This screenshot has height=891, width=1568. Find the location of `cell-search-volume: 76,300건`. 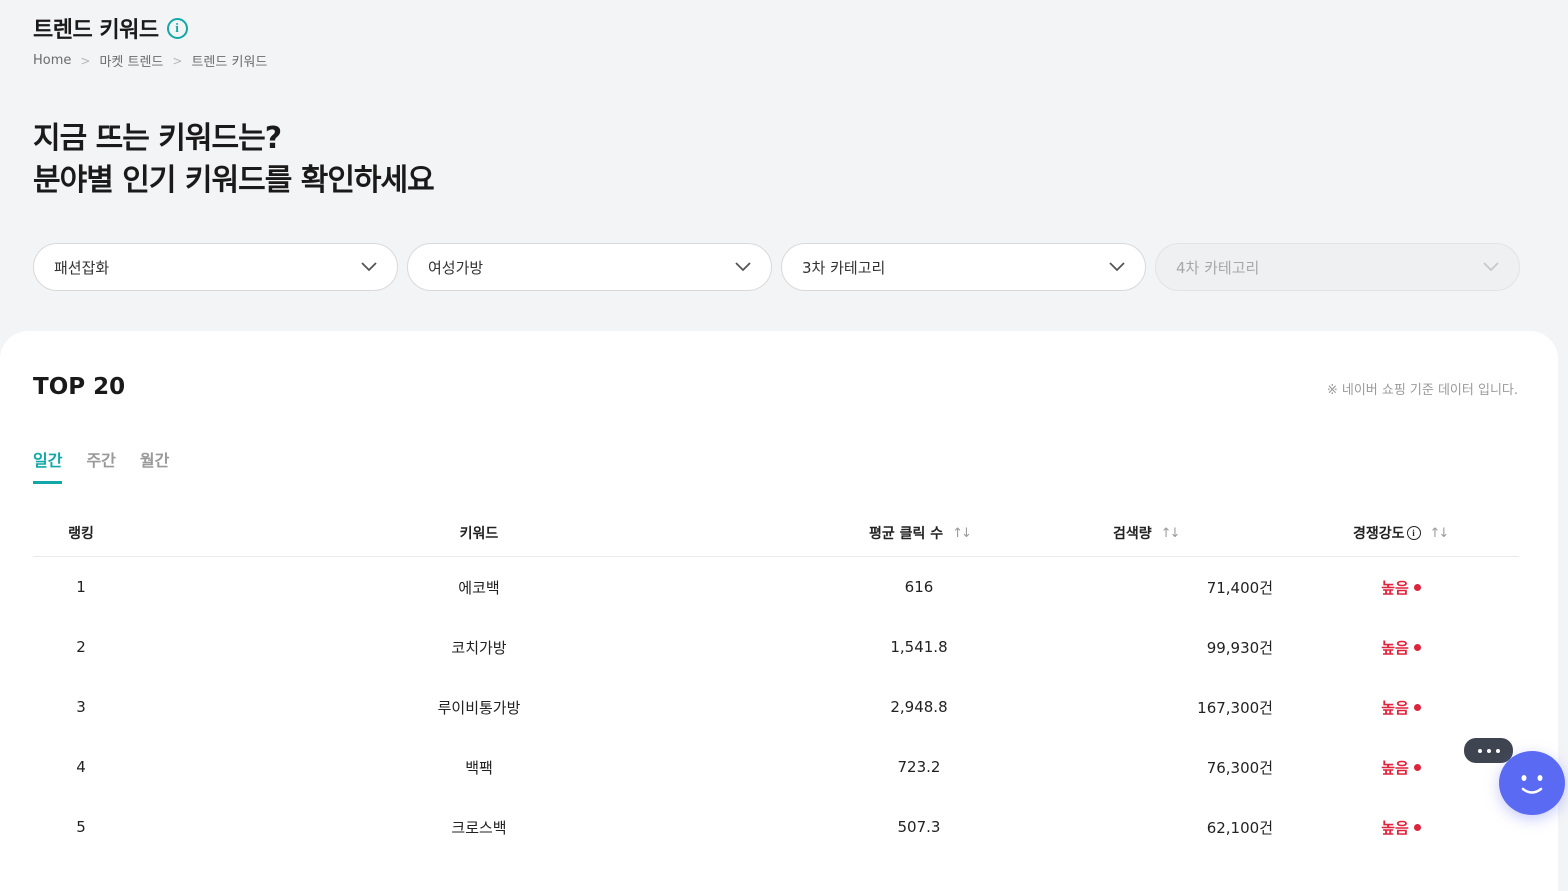

cell-search-volume: 76,300건 is located at coordinates (1239, 767).